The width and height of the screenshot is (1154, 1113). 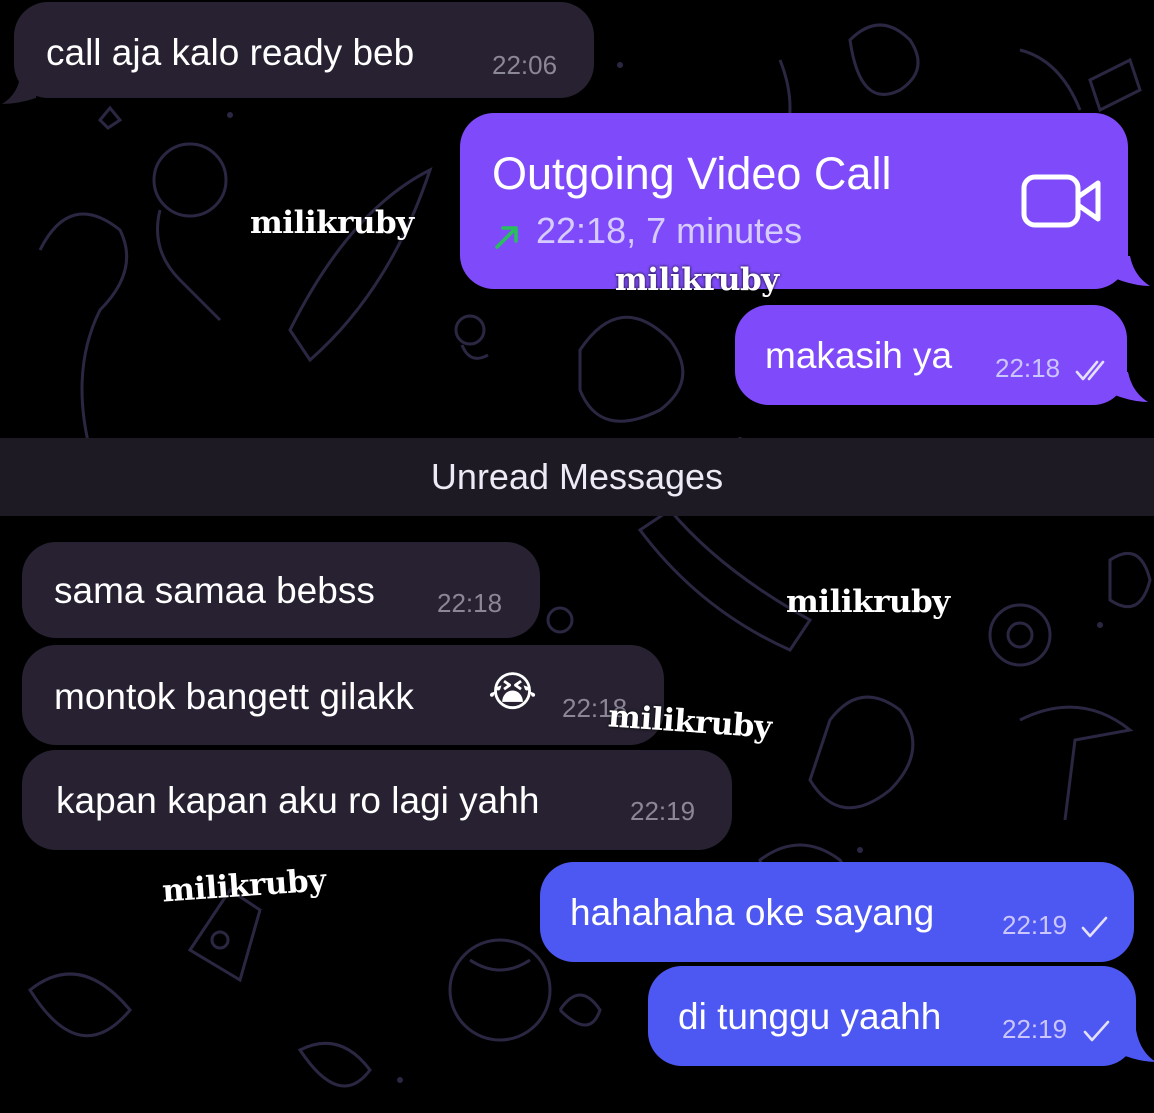 I want to click on message-bubble-outgoing: makasih ya 22:18, so click(x=931, y=355).